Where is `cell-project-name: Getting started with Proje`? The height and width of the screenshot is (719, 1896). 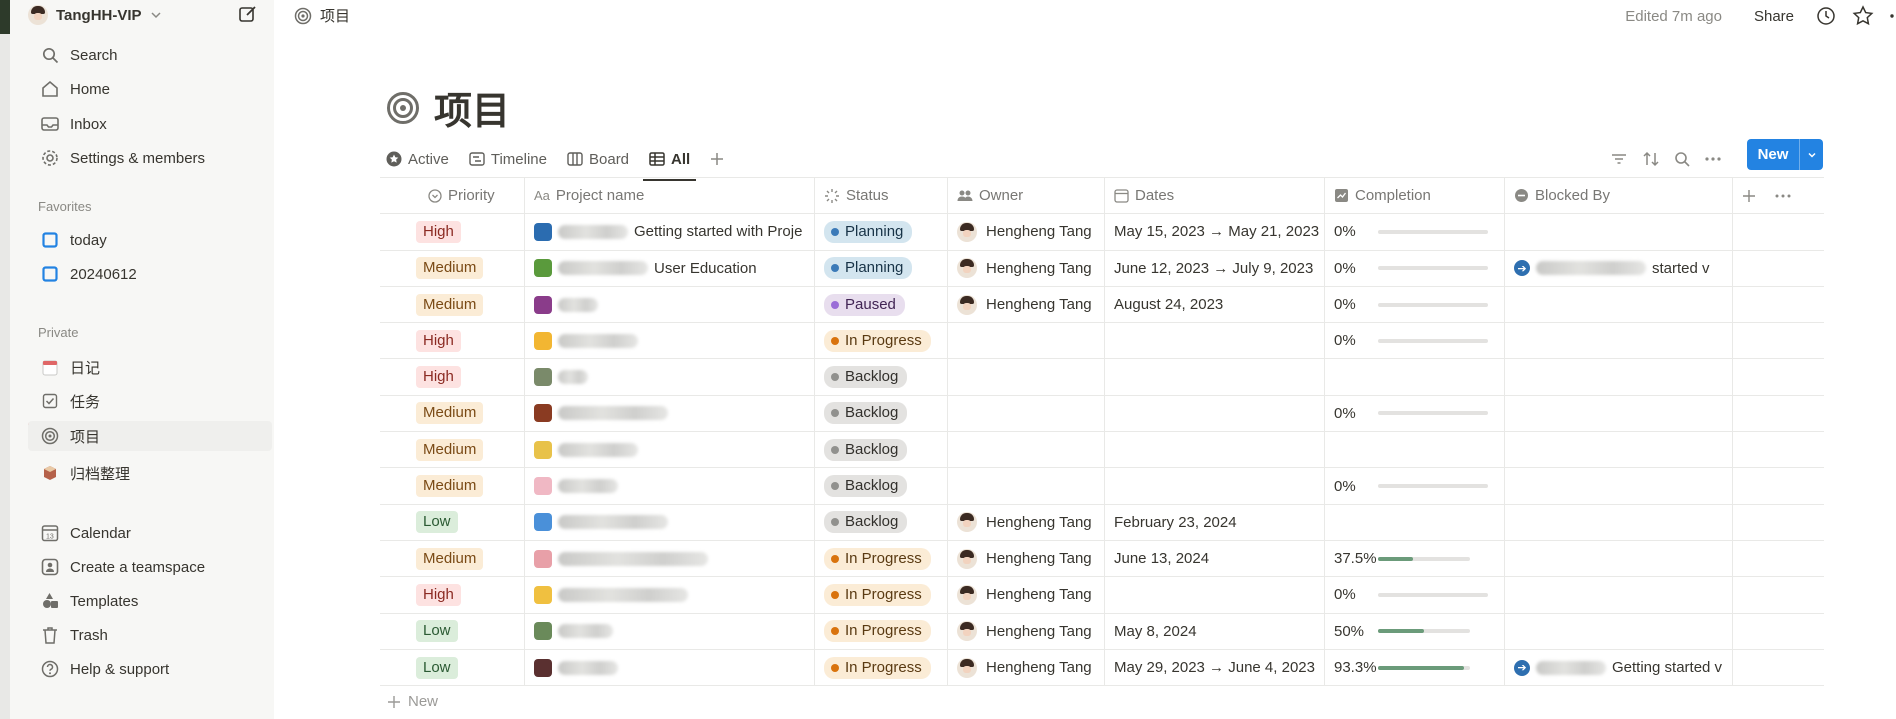 cell-project-name: Getting started with Proje is located at coordinates (670, 232).